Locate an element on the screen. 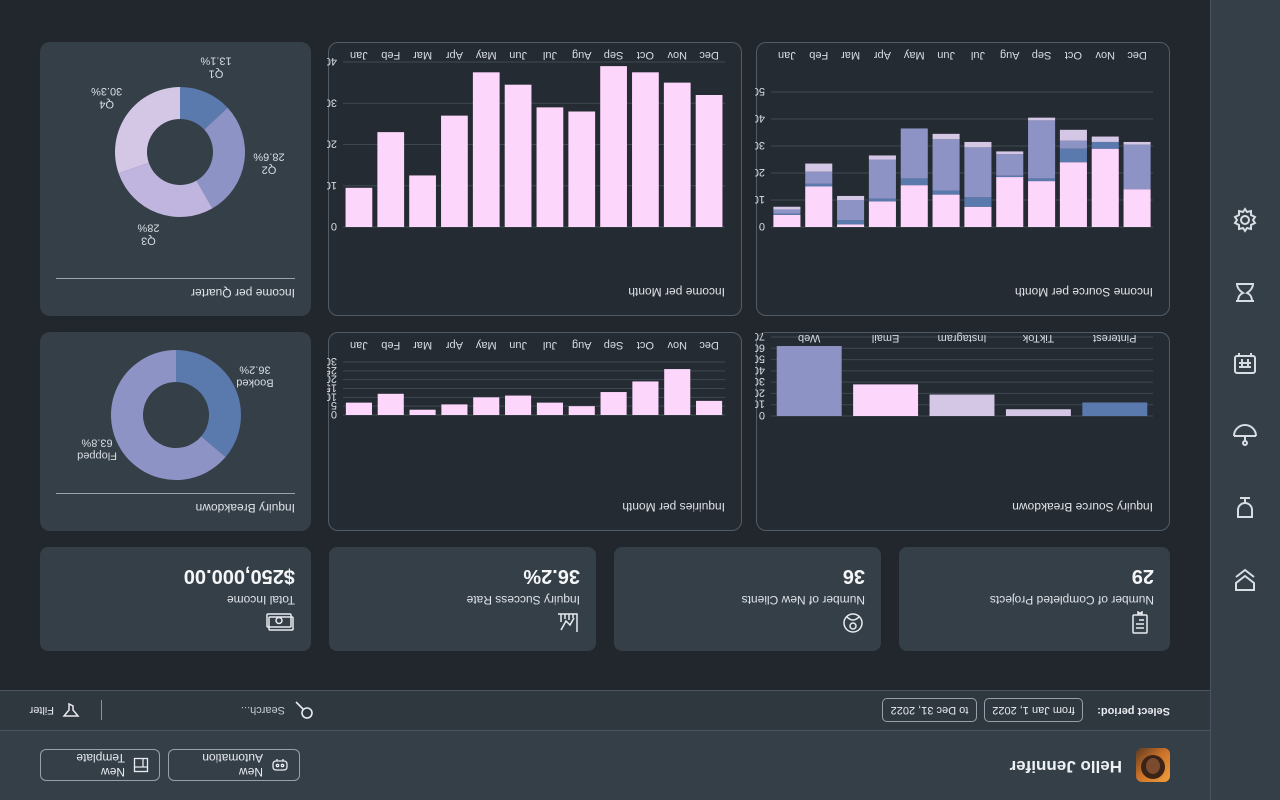 The height and width of the screenshot is (800, 1280). y-tick-label: 20000 is located at coordinates (332, 144).